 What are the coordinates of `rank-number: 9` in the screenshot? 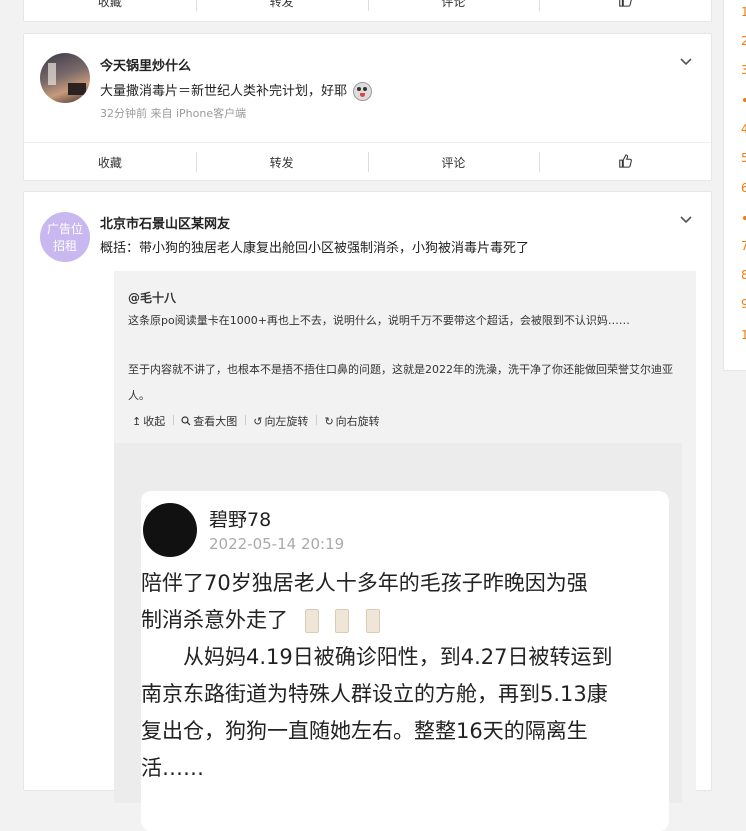 It's located at (743, 304).